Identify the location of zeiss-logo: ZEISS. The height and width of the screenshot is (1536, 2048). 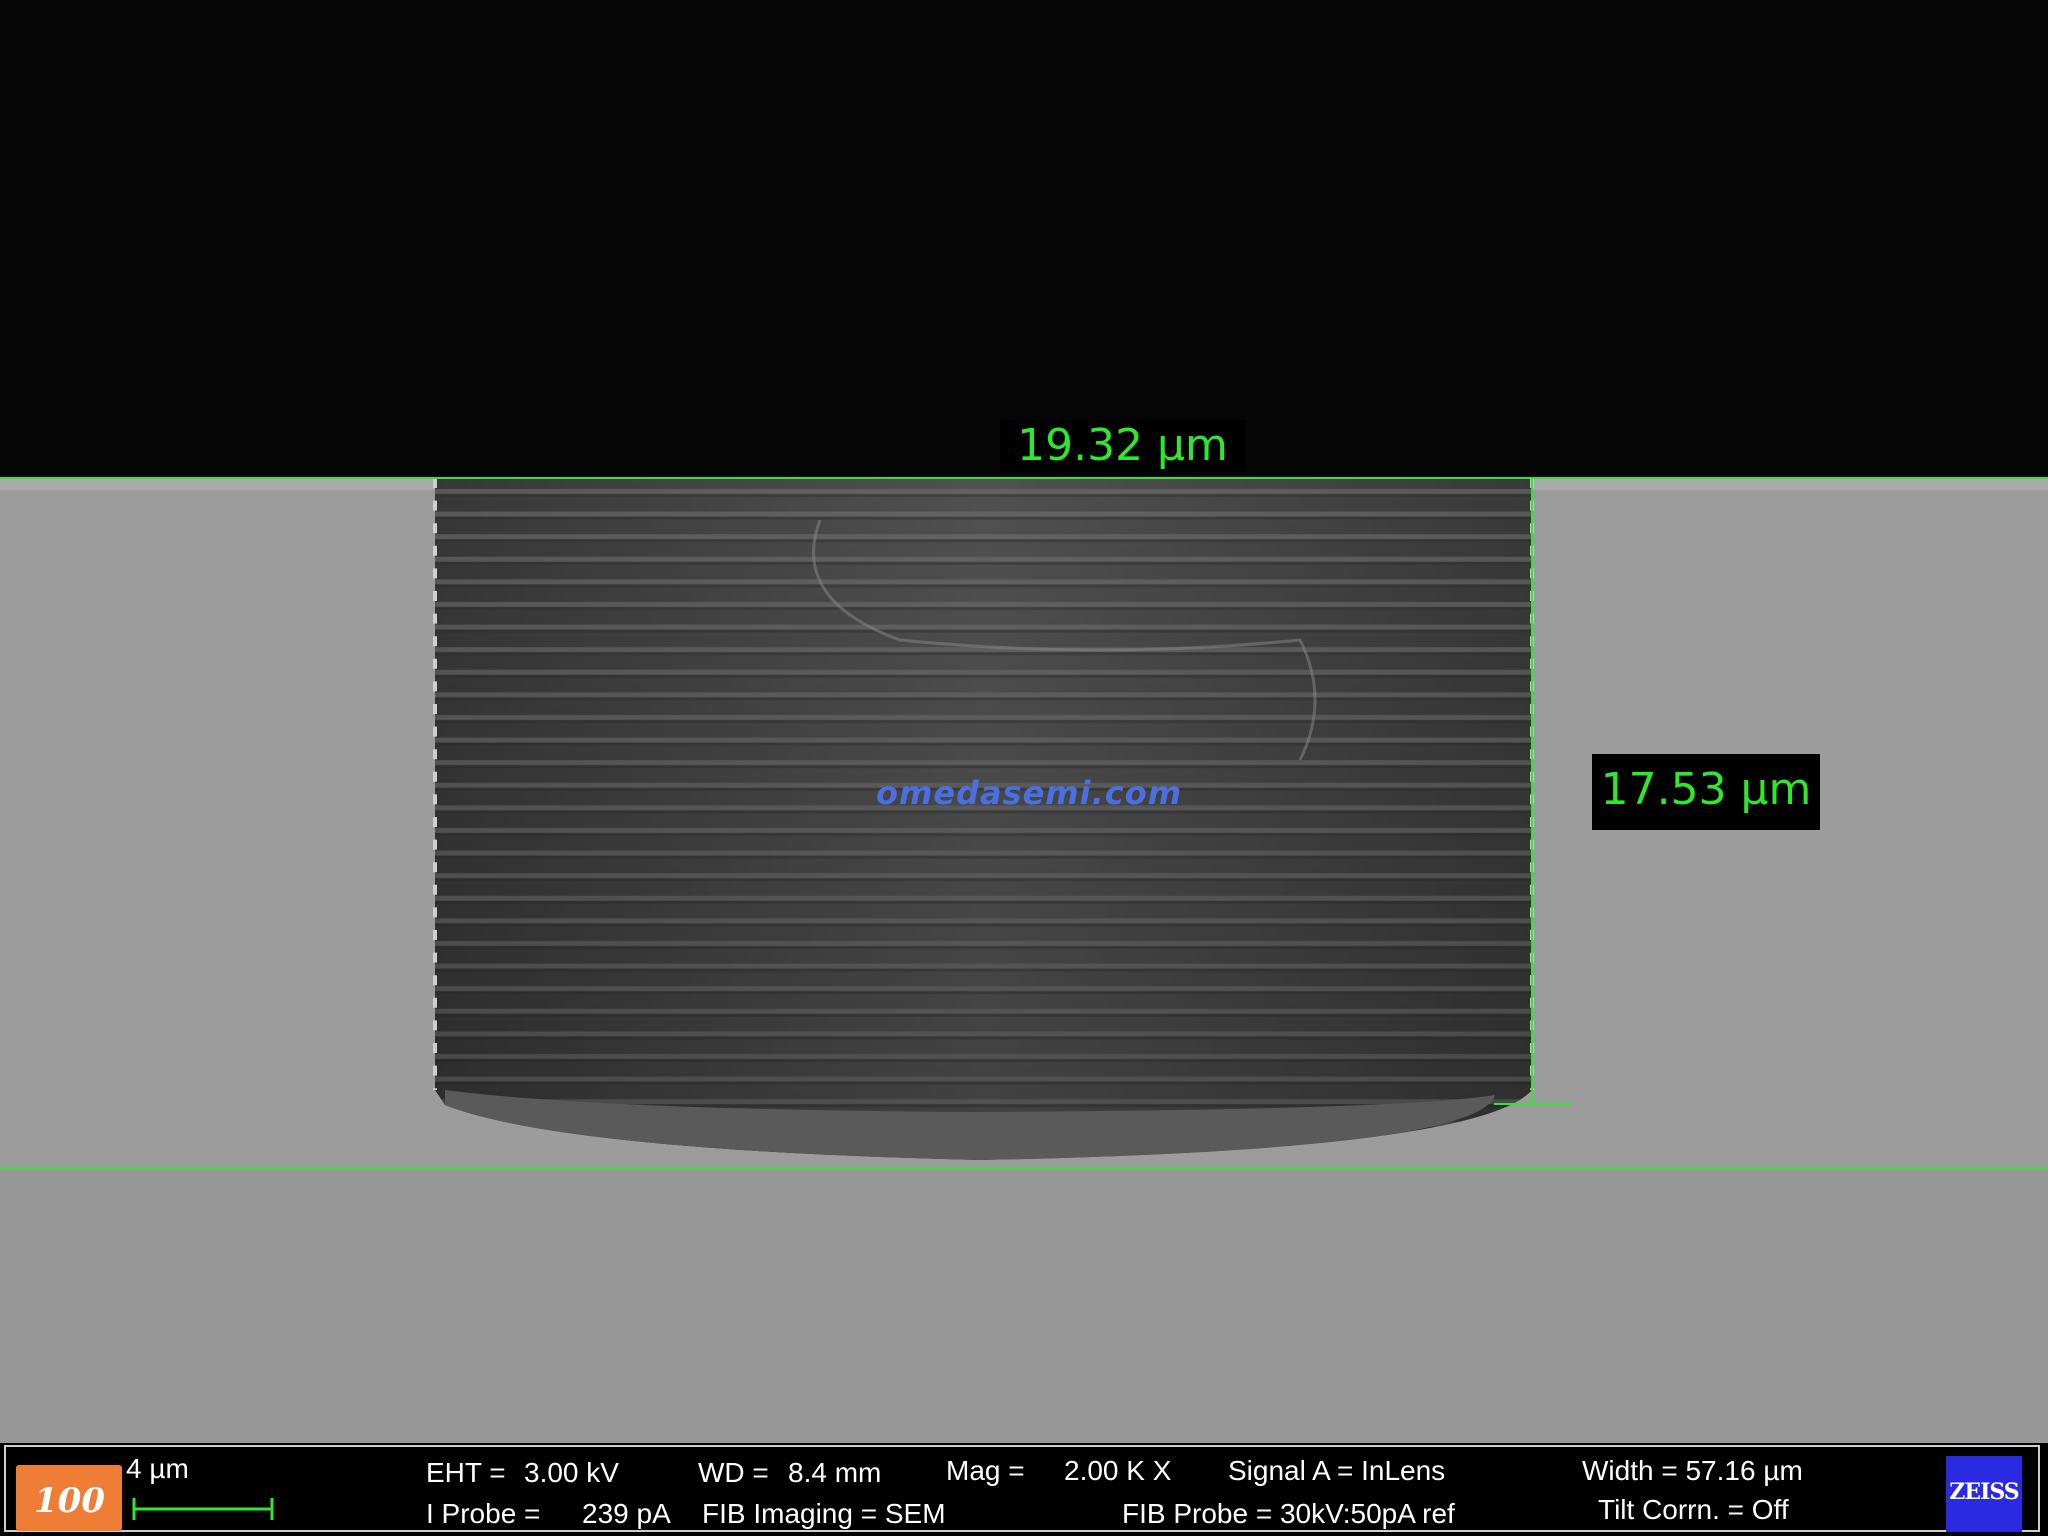
(1984, 1494).